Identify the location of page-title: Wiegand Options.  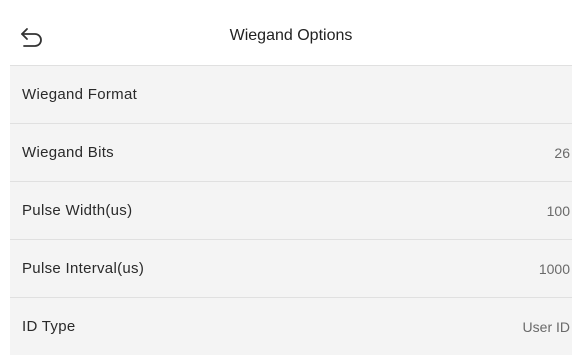
(291, 35).